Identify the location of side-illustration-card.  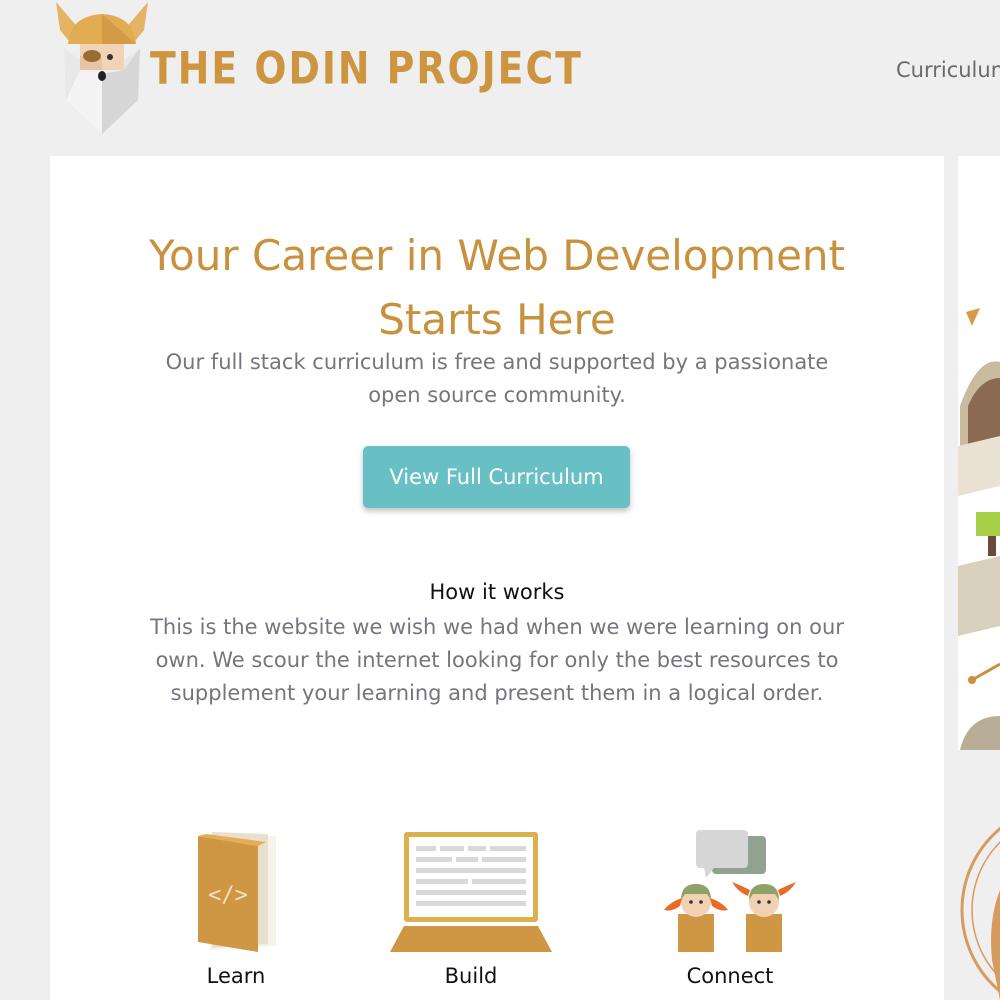
(979, 453).